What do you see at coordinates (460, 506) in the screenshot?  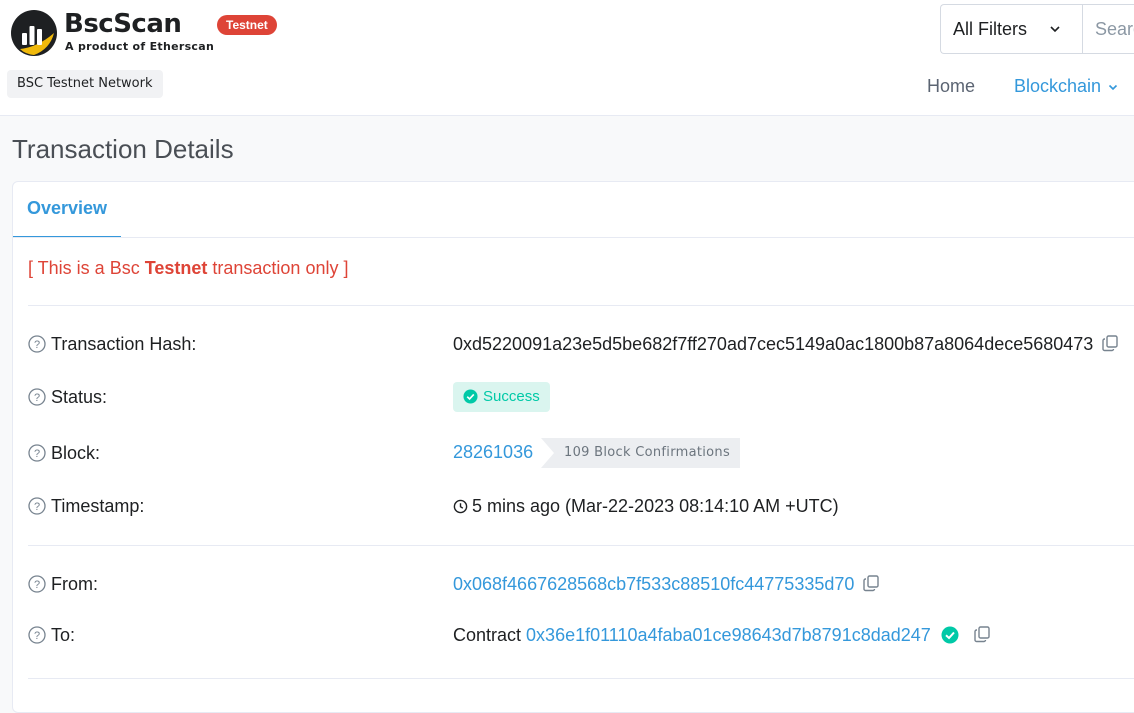 I see `clock-icon` at bounding box center [460, 506].